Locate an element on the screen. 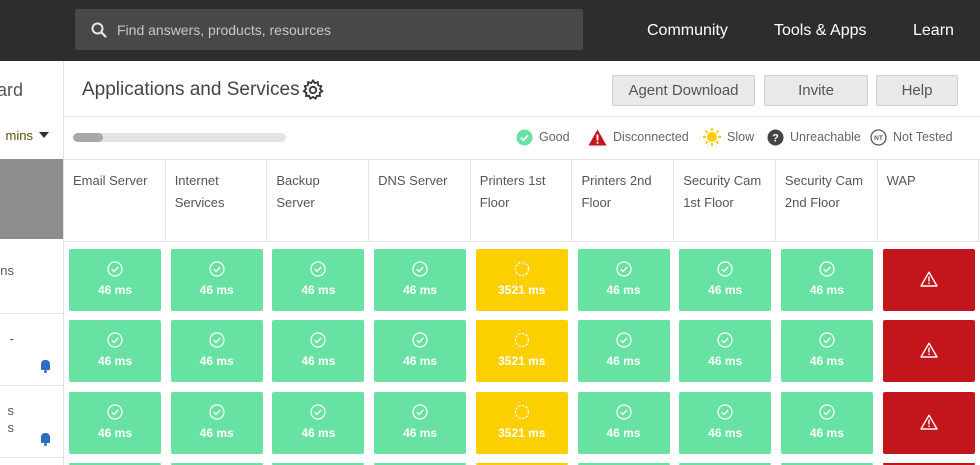  legend-slow-label: Slow is located at coordinates (741, 137).